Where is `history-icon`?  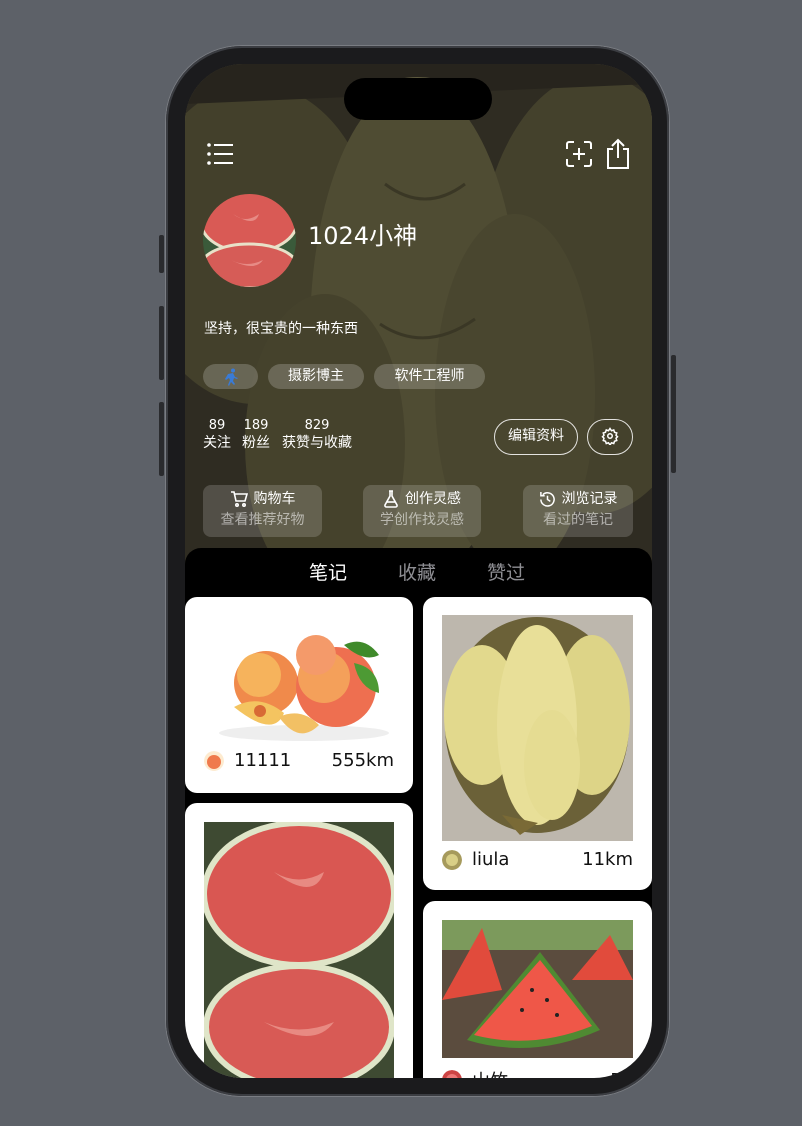 history-icon is located at coordinates (547, 499).